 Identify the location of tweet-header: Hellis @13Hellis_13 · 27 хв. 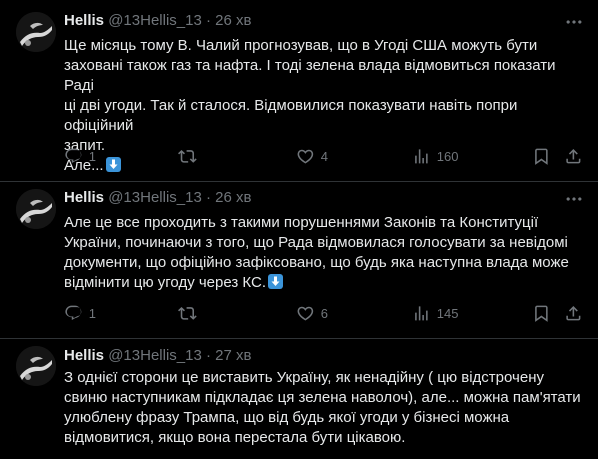
(158, 356).